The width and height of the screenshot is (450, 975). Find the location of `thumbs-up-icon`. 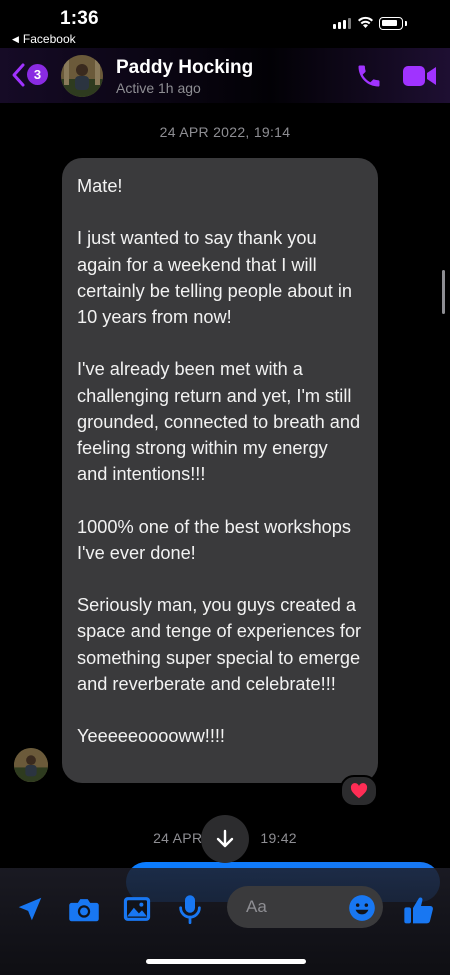

thumbs-up-icon is located at coordinates (419, 910).